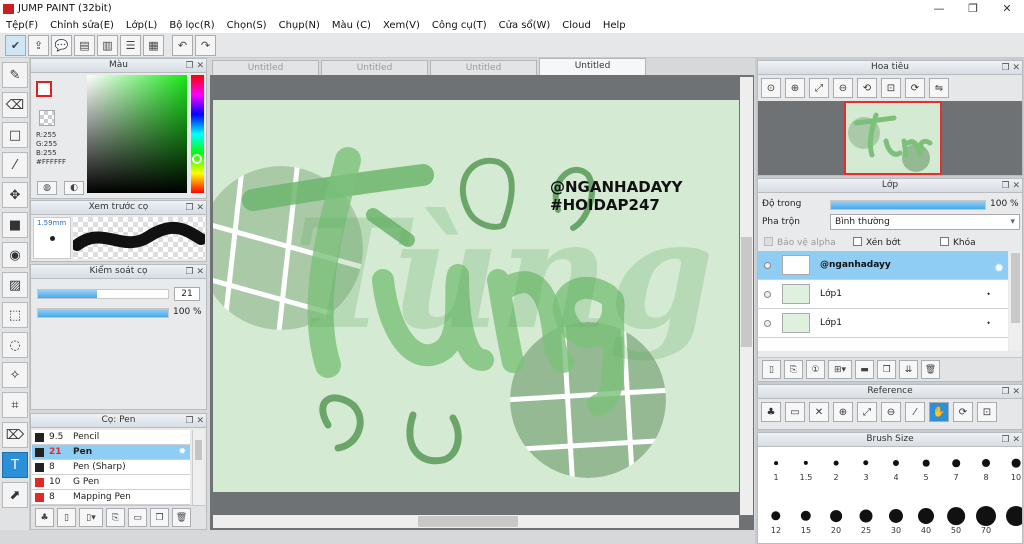  Describe the element at coordinates (44, 517) in the screenshot. I see `brush-tree-icon: ♣` at that location.